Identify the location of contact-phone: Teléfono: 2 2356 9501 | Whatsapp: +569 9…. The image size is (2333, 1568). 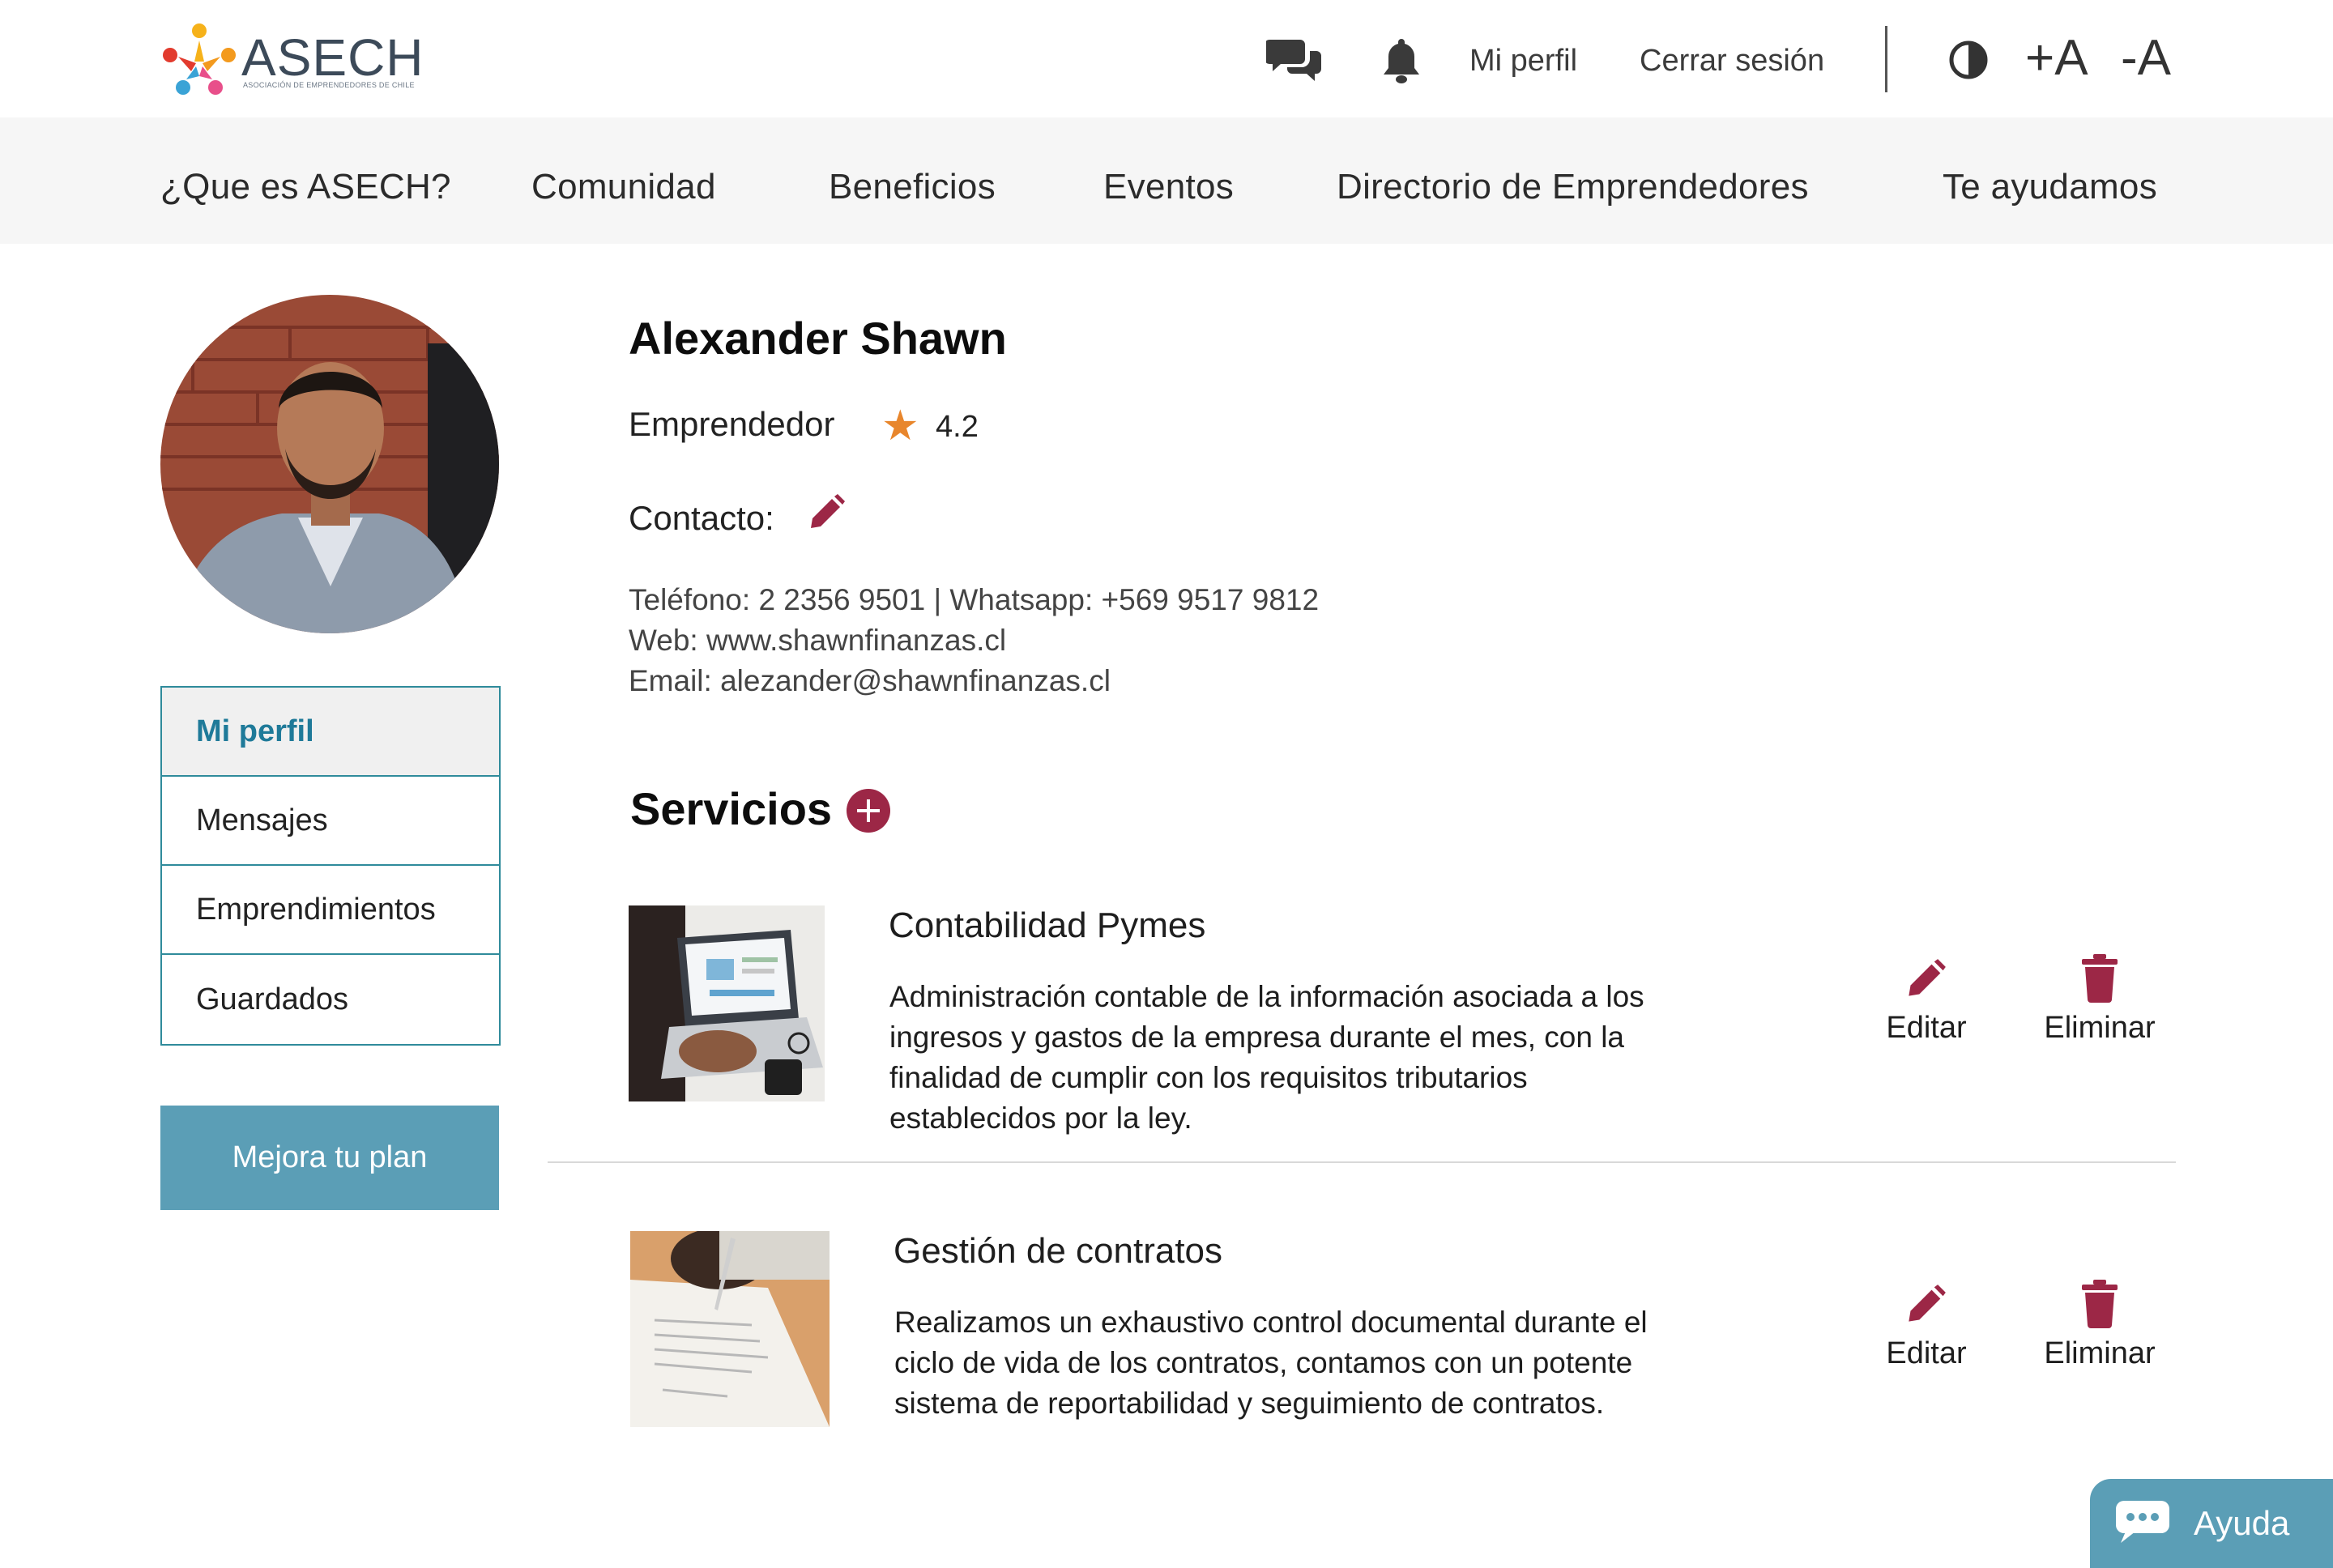
(974, 599).